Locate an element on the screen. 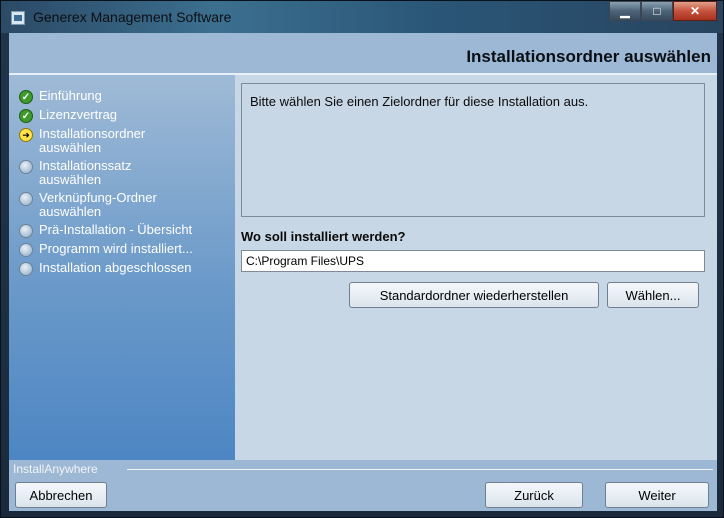 Image resolution: width=724 pixels, height=518 pixels. maximize-icon: □ is located at coordinates (657, 11).